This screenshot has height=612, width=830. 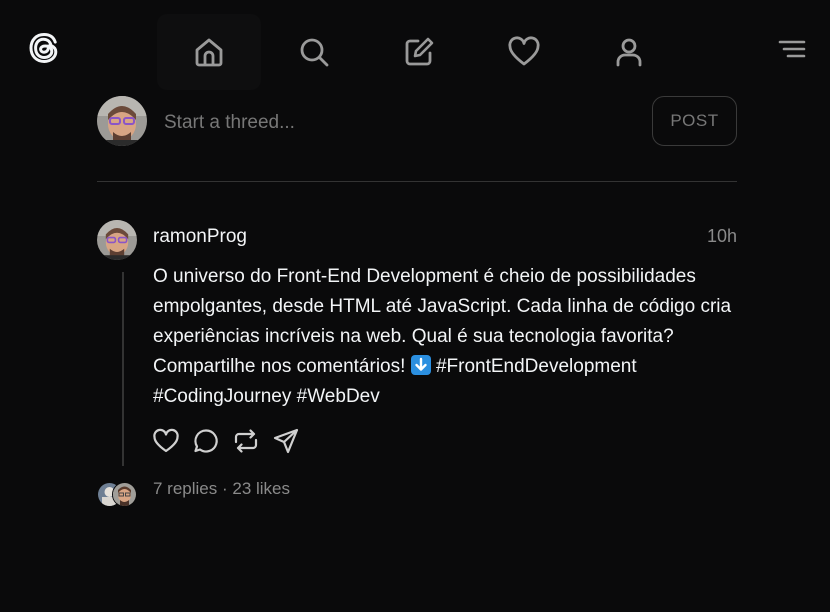 I want to click on post-actions, so click(x=226, y=441).